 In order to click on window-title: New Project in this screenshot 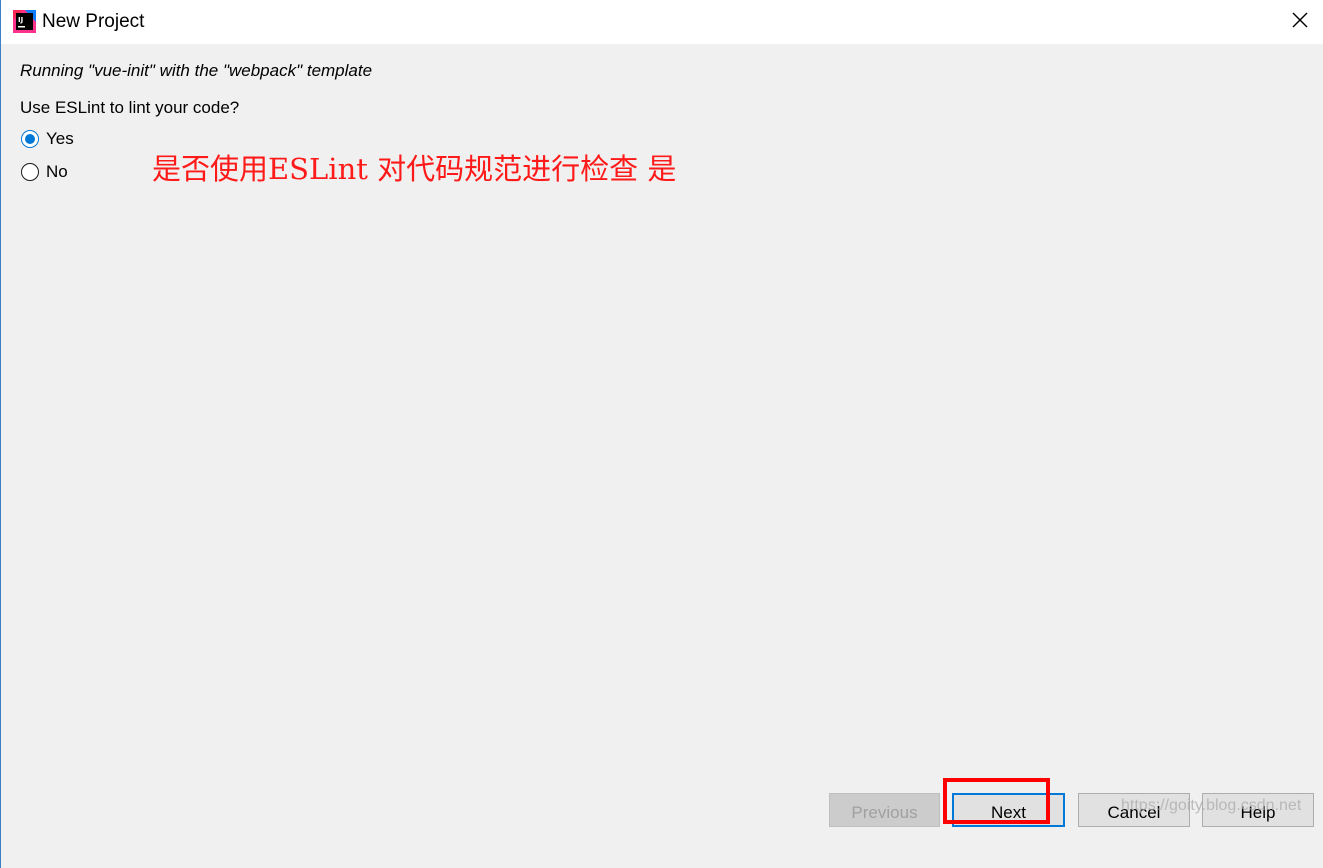, I will do `click(93, 21)`.